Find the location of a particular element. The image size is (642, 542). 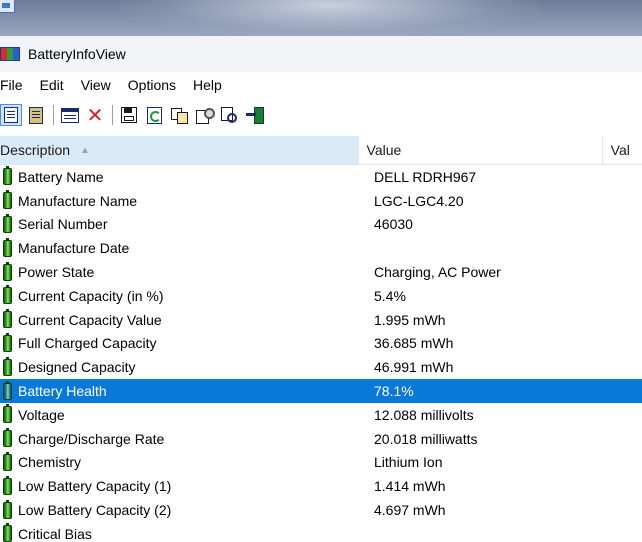

column-header-value-label: Value is located at coordinates (384, 150).